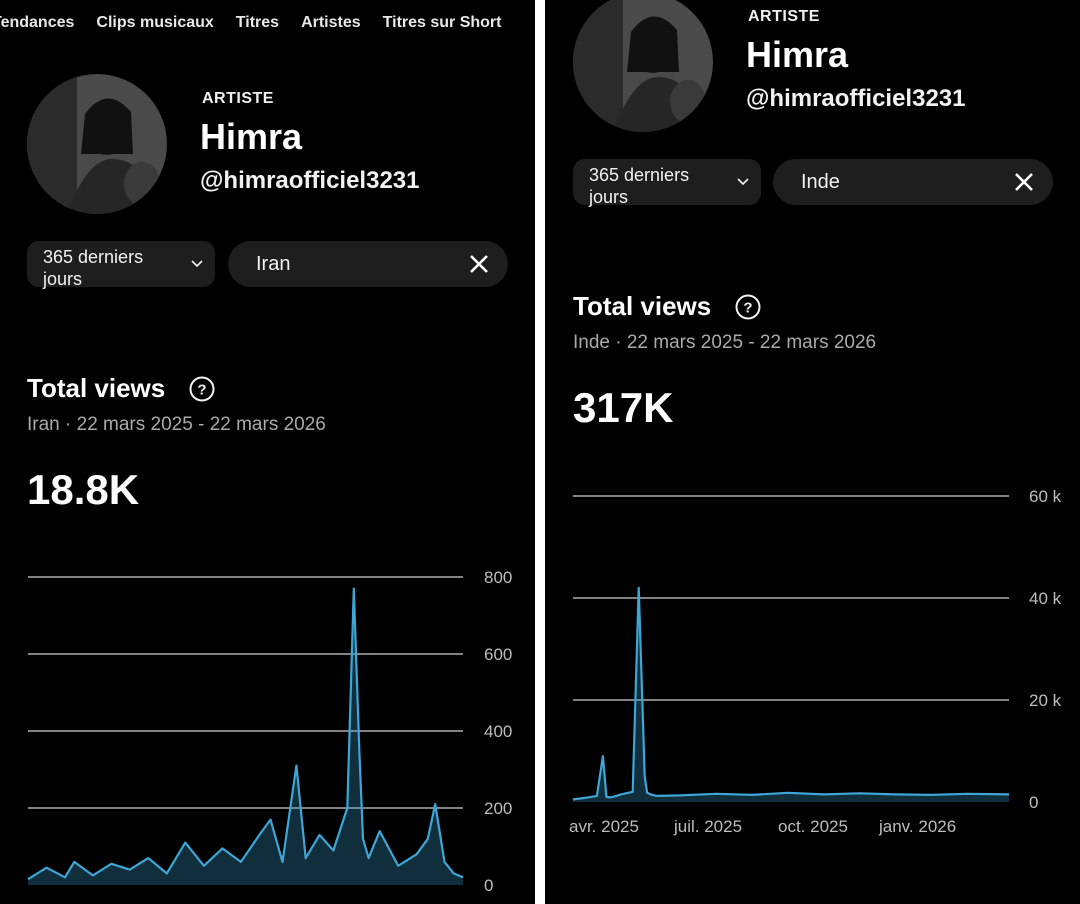 This screenshot has width=1080, height=904. What do you see at coordinates (725, 342) in the screenshot?
I see `metric-subtitle: Inde · 22 mars 2025 - 22 mars 2026` at bounding box center [725, 342].